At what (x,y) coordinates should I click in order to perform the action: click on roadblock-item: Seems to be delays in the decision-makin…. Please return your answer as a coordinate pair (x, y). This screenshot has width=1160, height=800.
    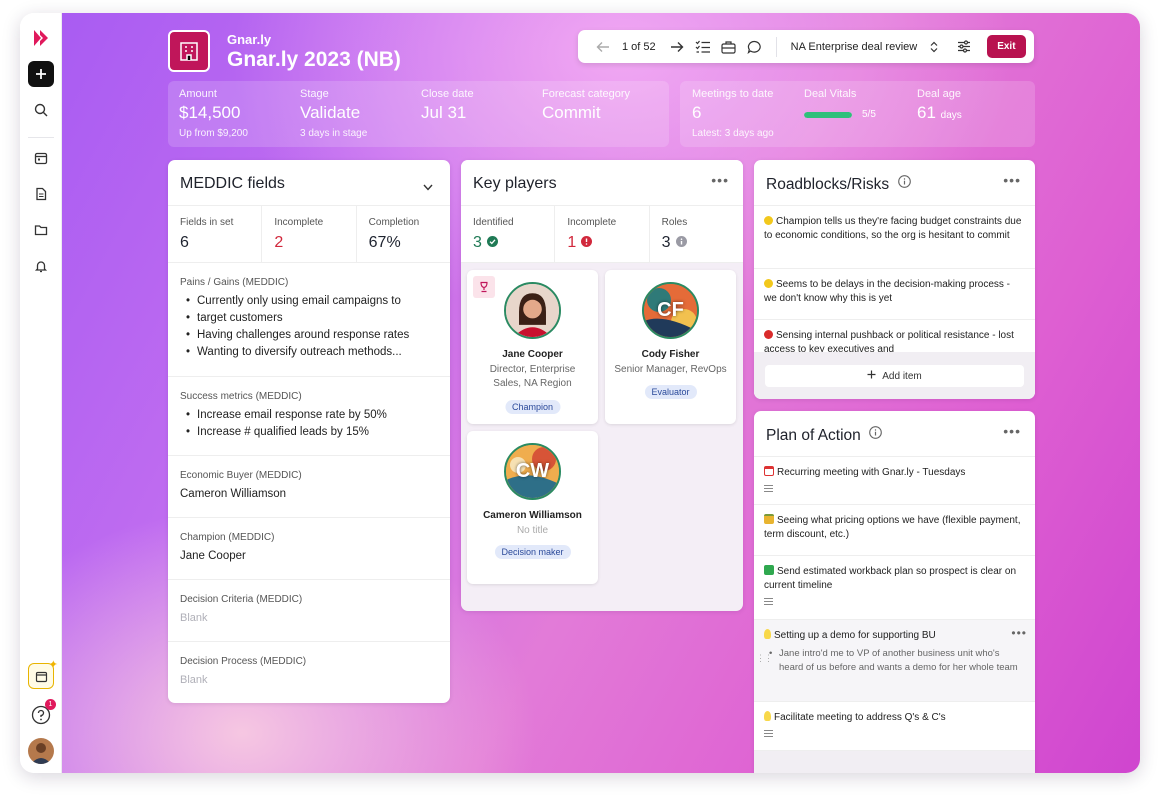
    Looking at the image, I should click on (894, 294).